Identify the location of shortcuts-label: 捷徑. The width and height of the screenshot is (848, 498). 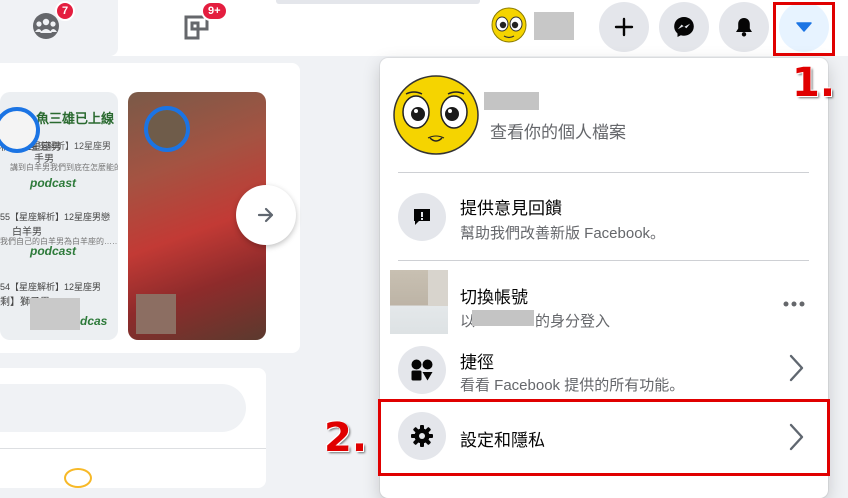
(477, 360).